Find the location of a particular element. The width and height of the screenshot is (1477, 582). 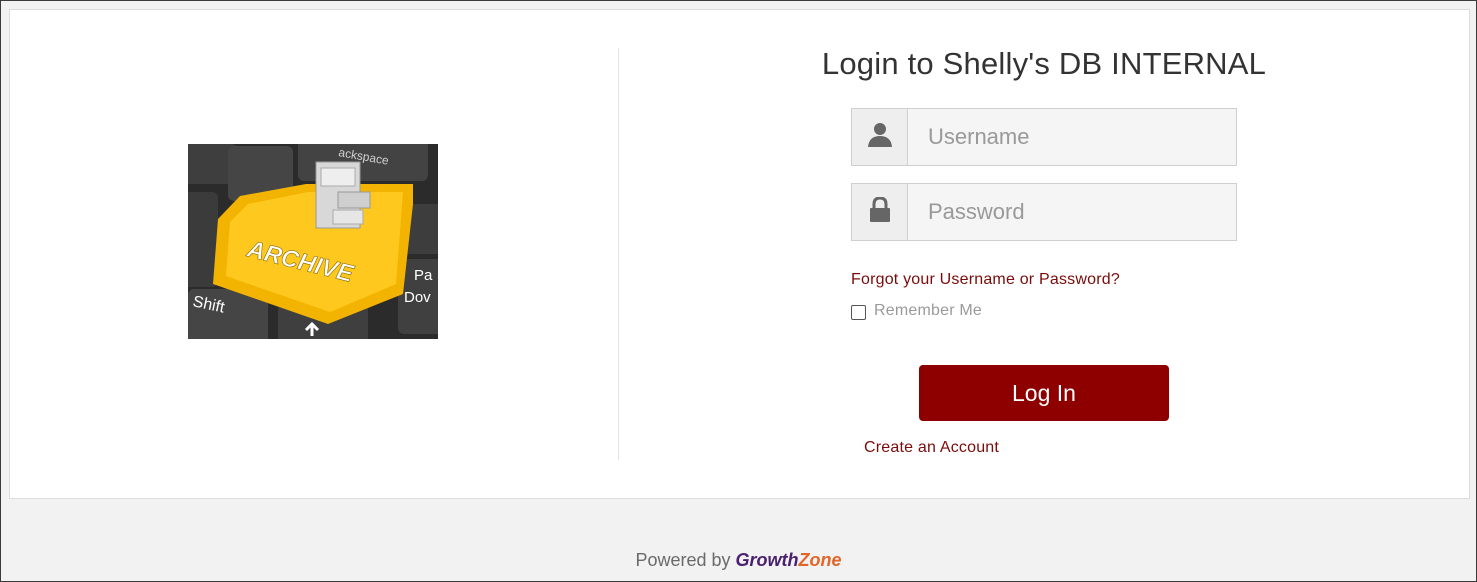

growthzone-brand: GrowthZone is located at coordinates (789, 560).